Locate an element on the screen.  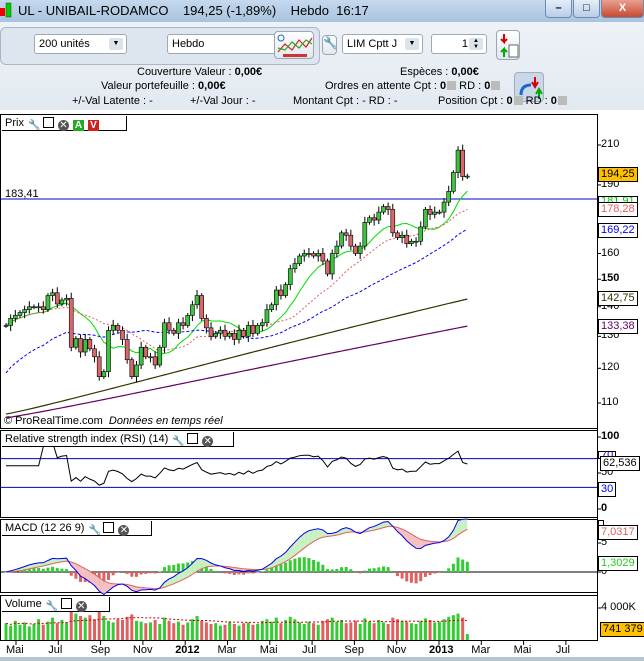
x-tick-label: Sep is located at coordinates (354, 650).